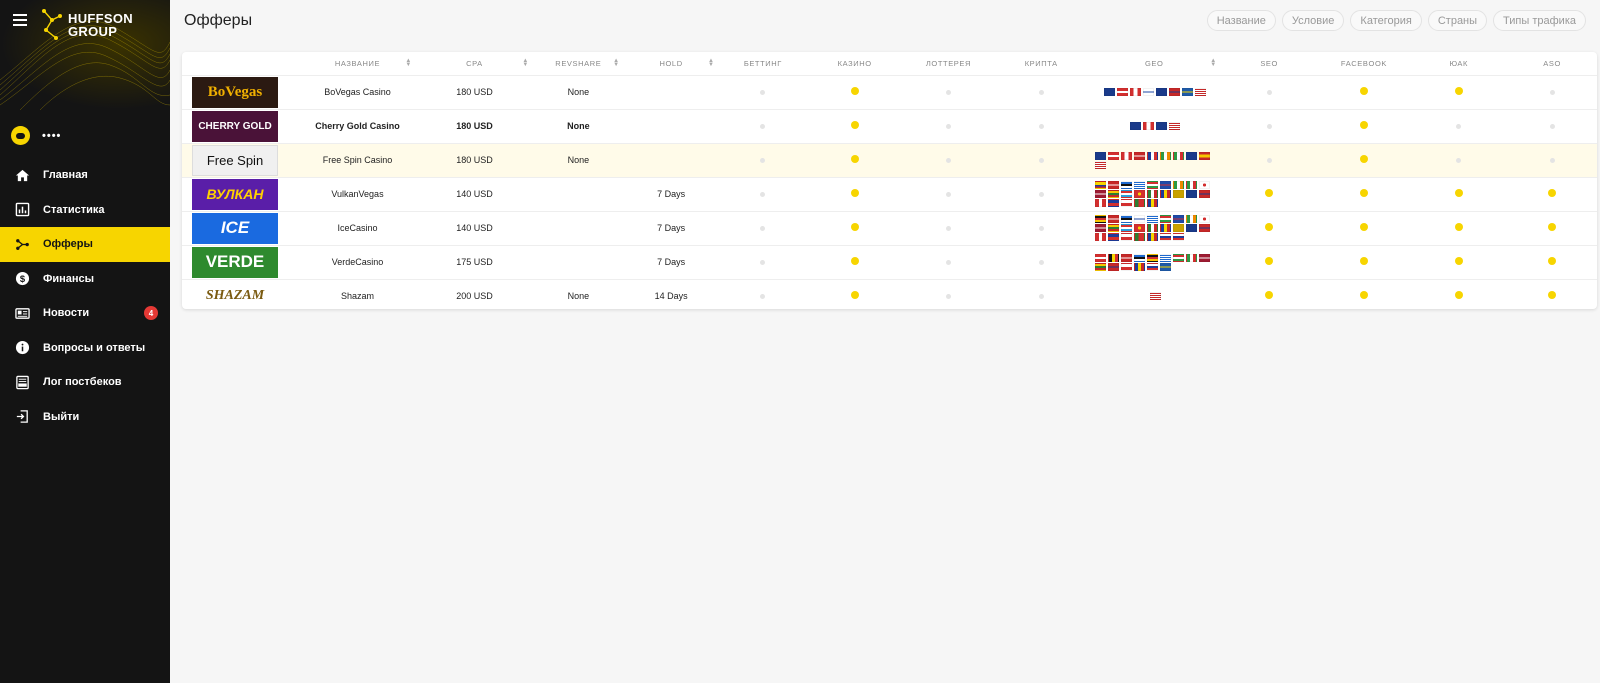  I want to click on table-row: BoVegas BoVegas Casino 180 USD None, so click(889, 92).